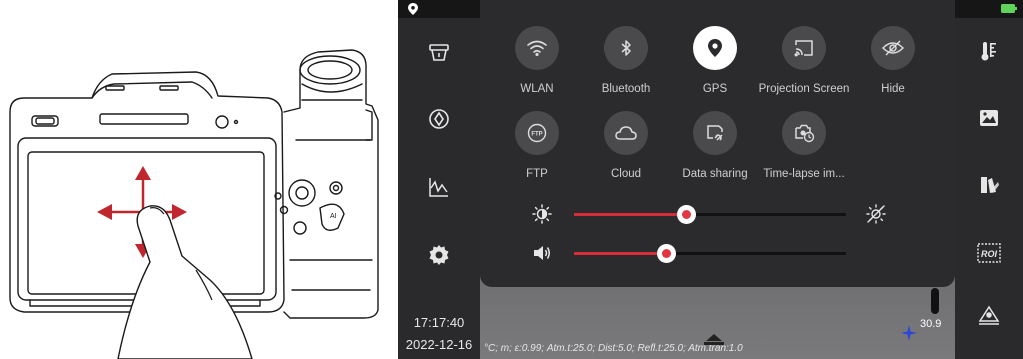 The image size is (1023, 359). Describe the element at coordinates (542, 214) in the screenshot. I see `brightness-icon` at that location.